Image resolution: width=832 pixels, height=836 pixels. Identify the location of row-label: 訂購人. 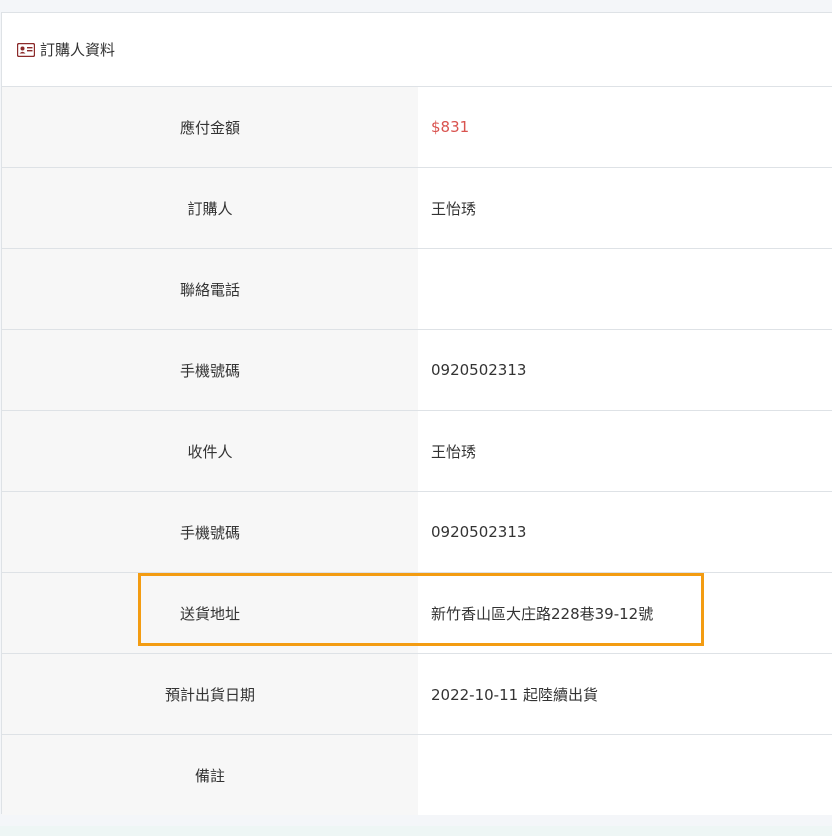
(210, 208).